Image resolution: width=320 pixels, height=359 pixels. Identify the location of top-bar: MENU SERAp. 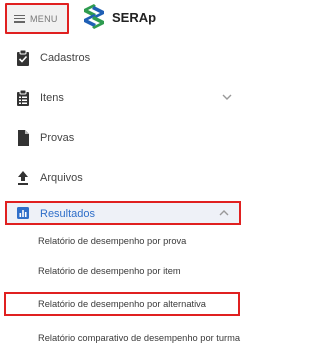
(125, 19).